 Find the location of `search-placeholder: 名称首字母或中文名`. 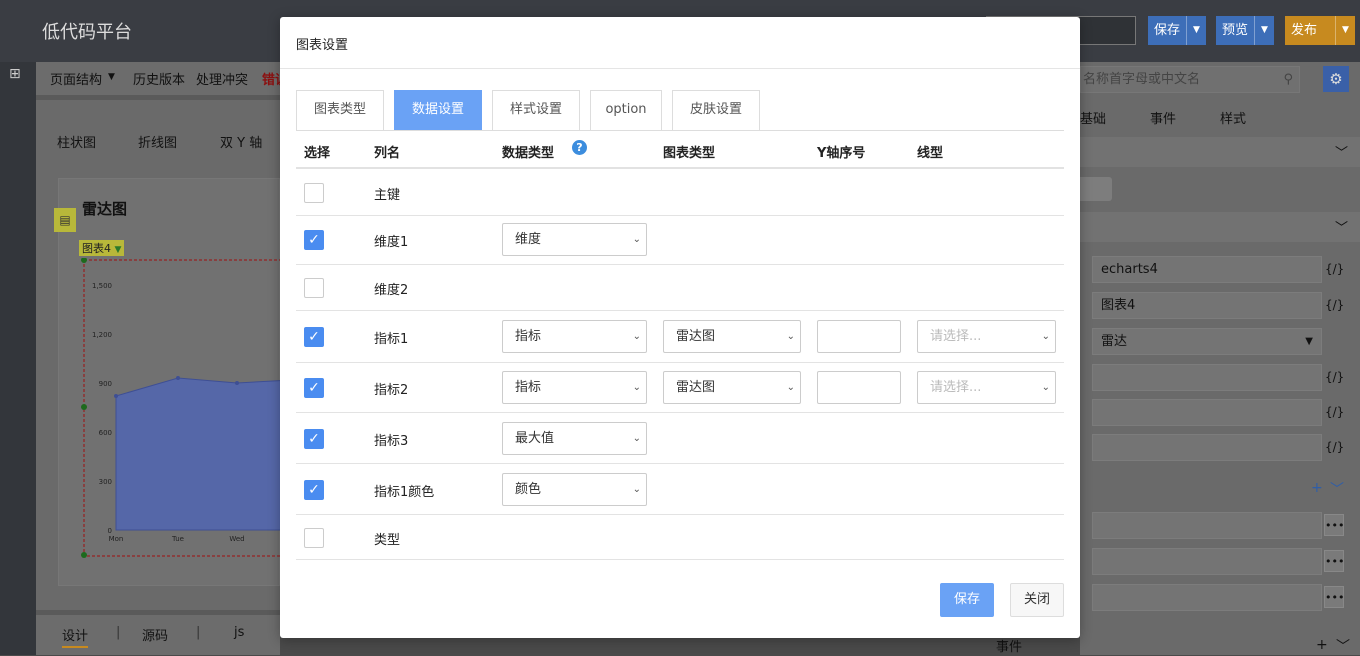

search-placeholder: 名称首字母或中文名 is located at coordinates (1142, 79).